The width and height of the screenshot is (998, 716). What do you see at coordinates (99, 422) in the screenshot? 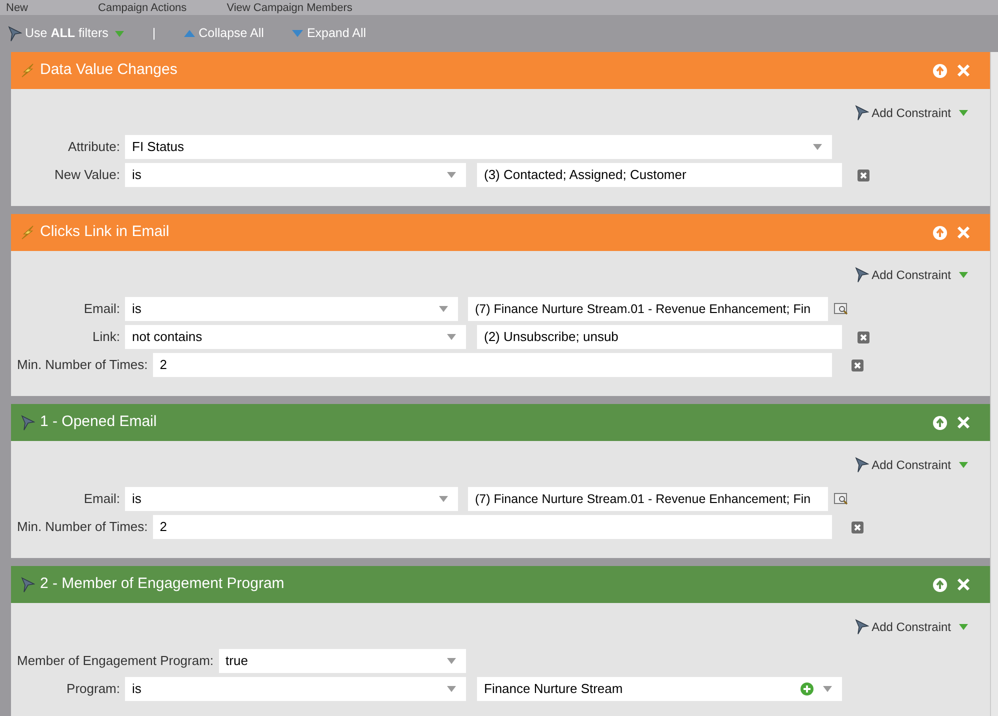
I see `panel-title: 1 - Opened Email` at bounding box center [99, 422].